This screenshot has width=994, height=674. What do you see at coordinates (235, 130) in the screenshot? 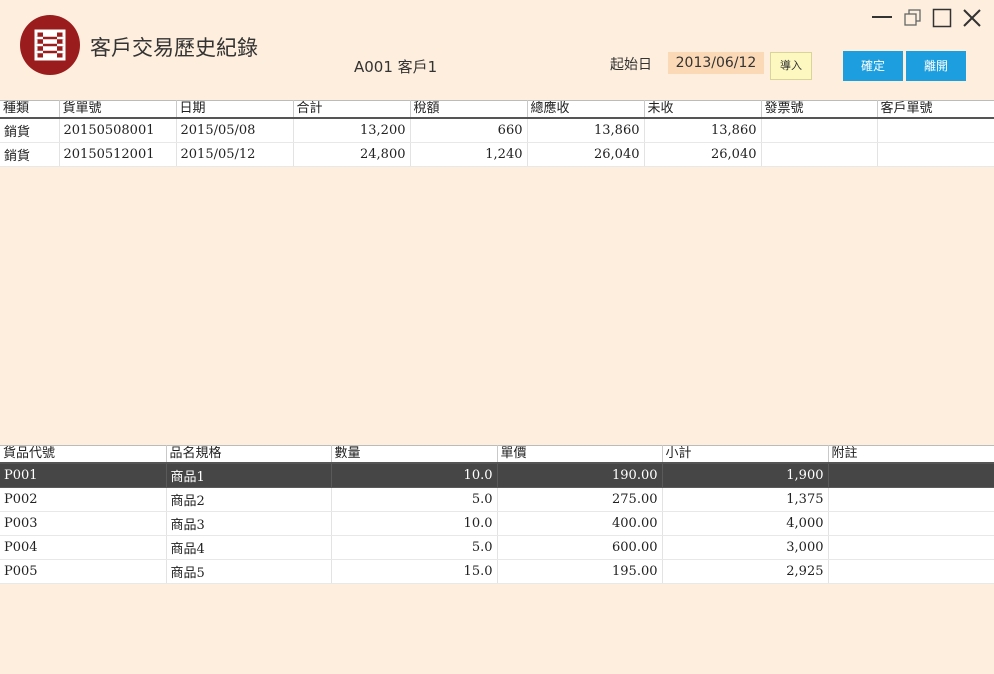
I see `table-cell: 2015/05/08` at bounding box center [235, 130].